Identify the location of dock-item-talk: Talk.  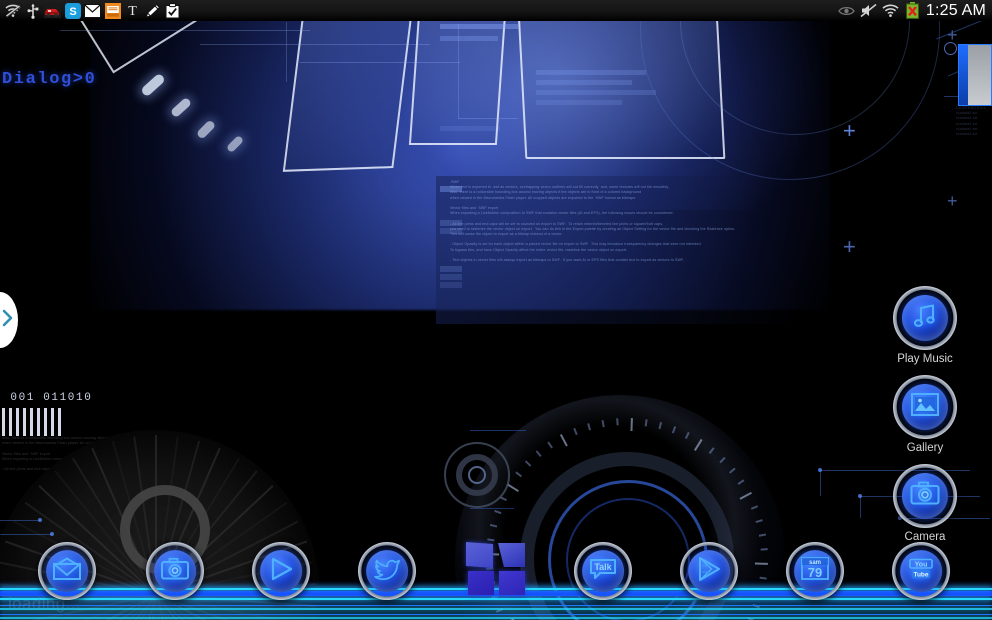
(603, 571).